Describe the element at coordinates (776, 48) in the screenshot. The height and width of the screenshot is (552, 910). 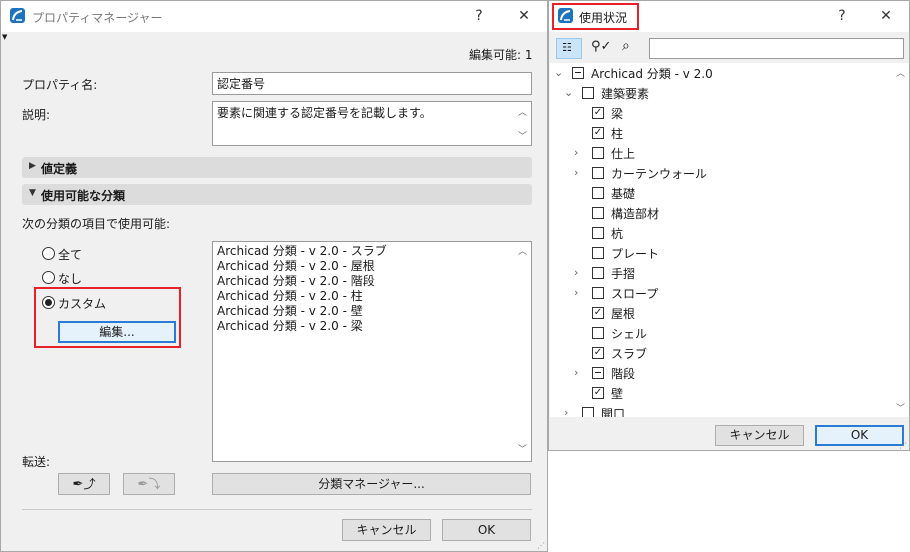
I see `search-input` at that location.